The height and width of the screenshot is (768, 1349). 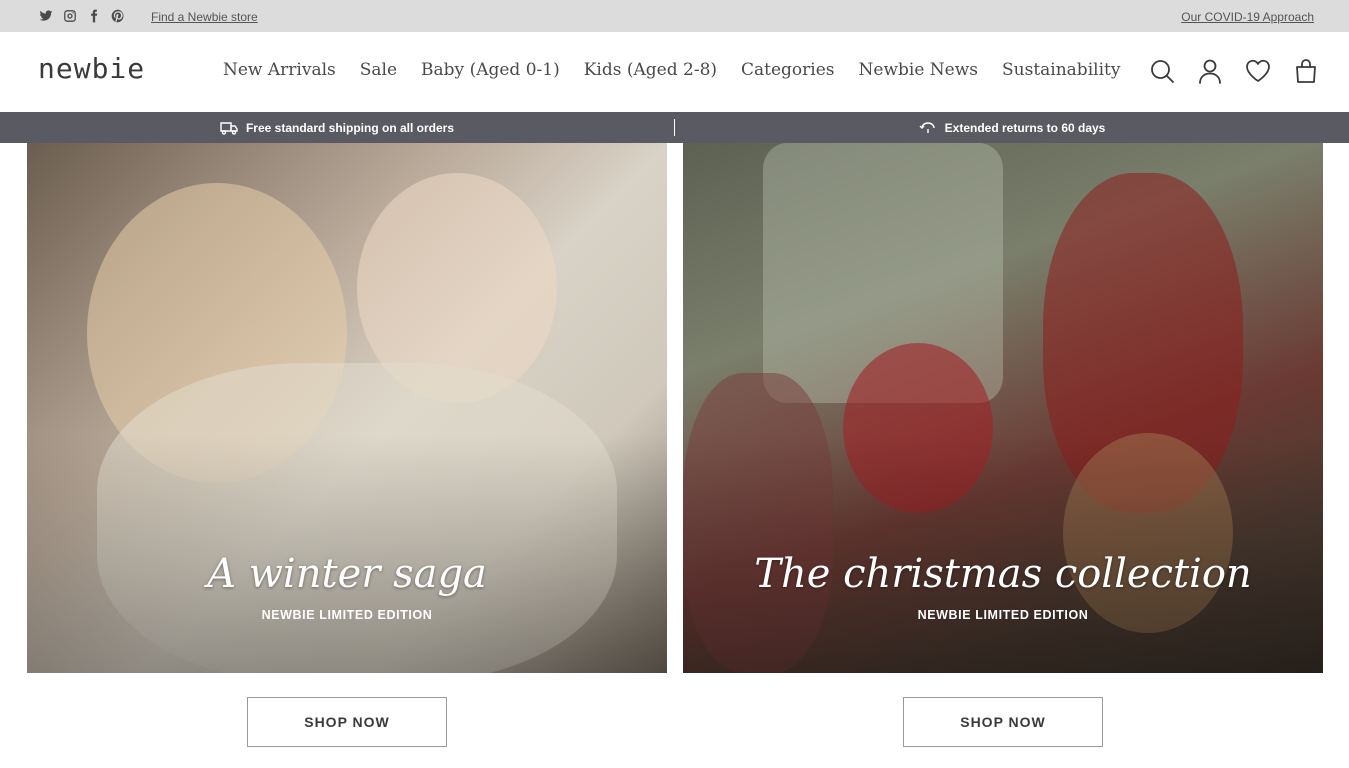 What do you see at coordinates (1258, 71) in the screenshot?
I see `wishlist-icon` at bounding box center [1258, 71].